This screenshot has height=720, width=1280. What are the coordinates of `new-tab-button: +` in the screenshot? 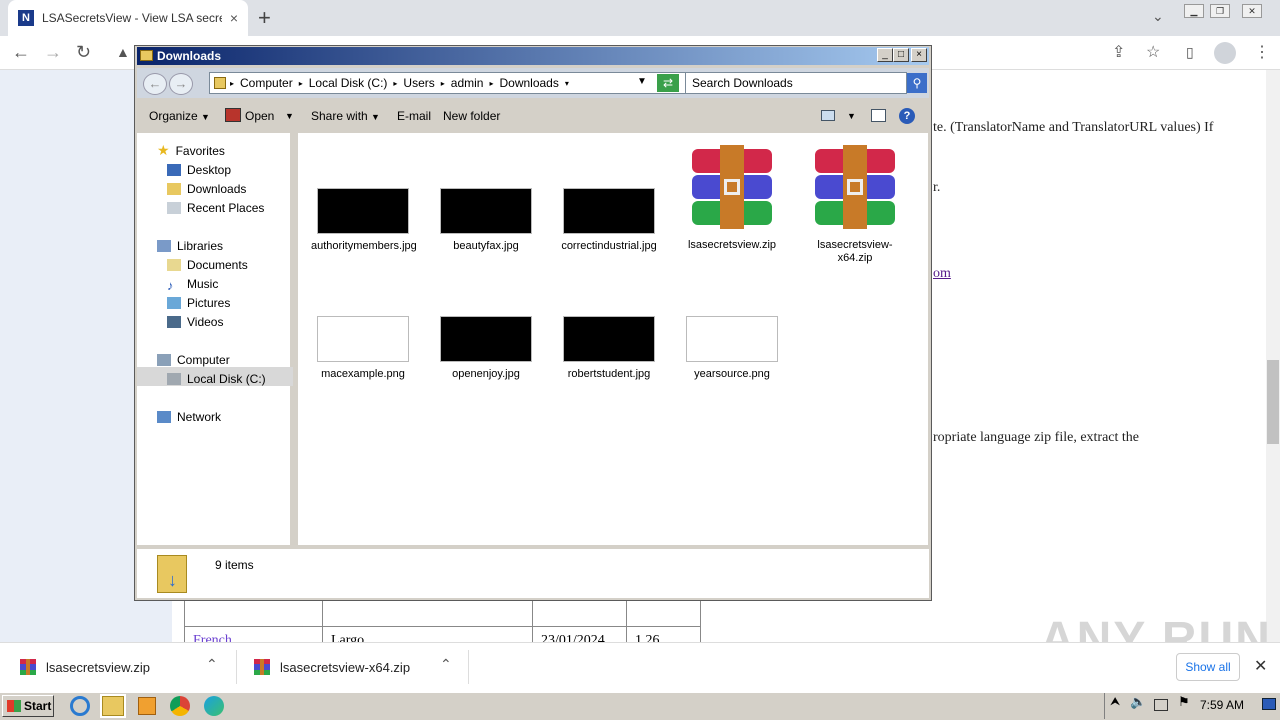 It's located at (264, 18).